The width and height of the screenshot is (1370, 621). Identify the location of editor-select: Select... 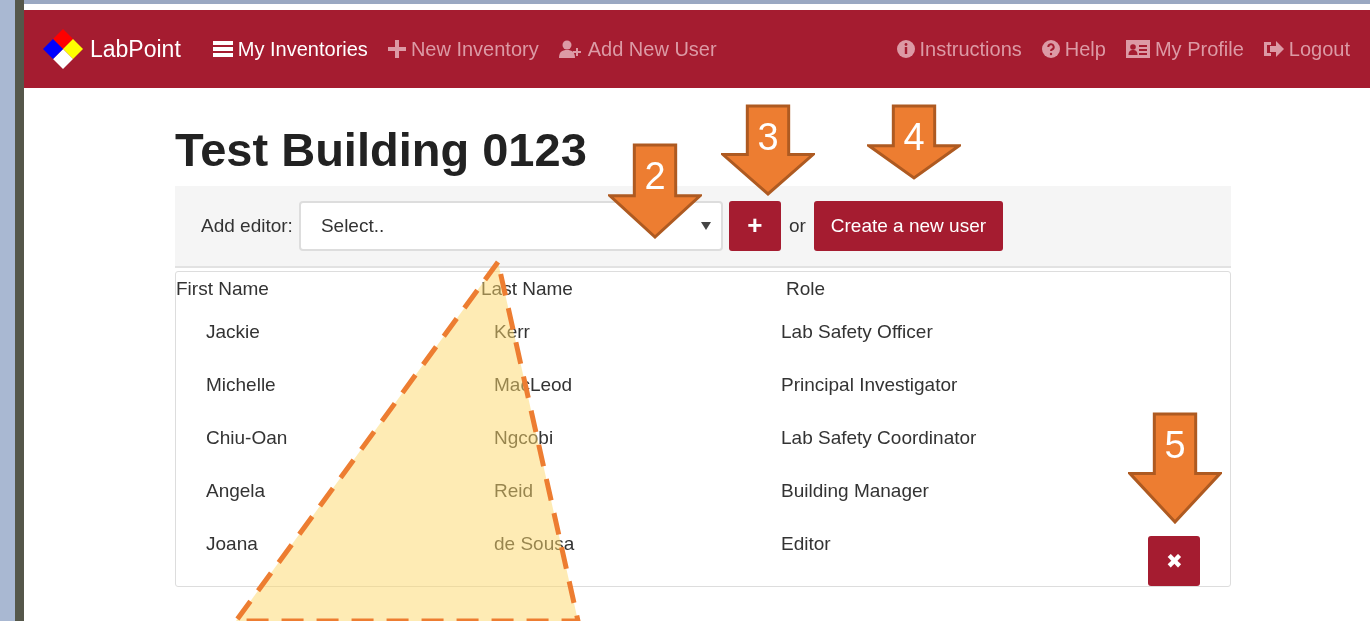
(510, 225).